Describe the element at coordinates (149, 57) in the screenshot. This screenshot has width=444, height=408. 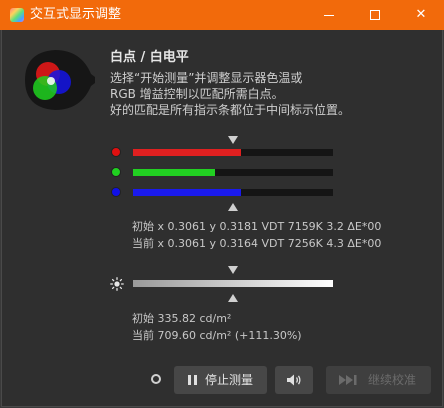
I see `section-title: 白点 / 白电平` at that location.